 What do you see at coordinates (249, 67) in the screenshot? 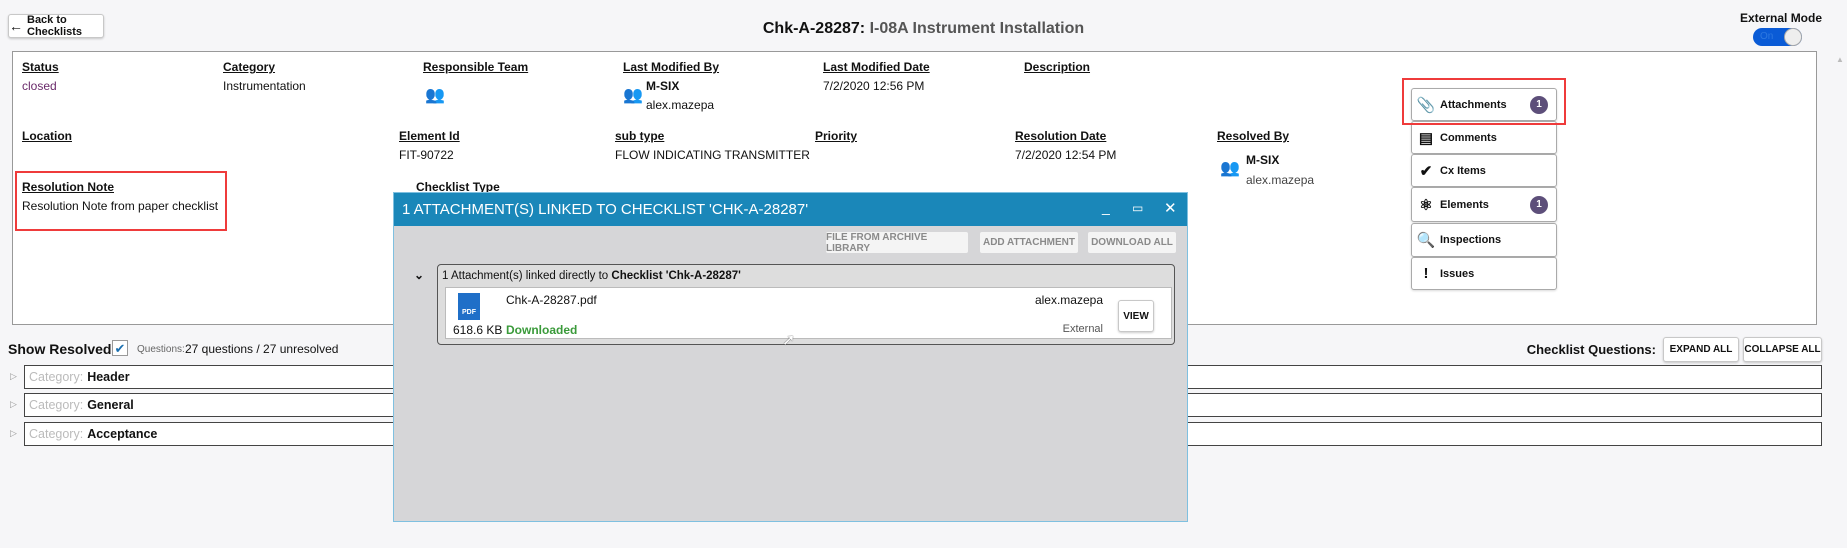
I see `category-label: Category` at bounding box center [249, 67].